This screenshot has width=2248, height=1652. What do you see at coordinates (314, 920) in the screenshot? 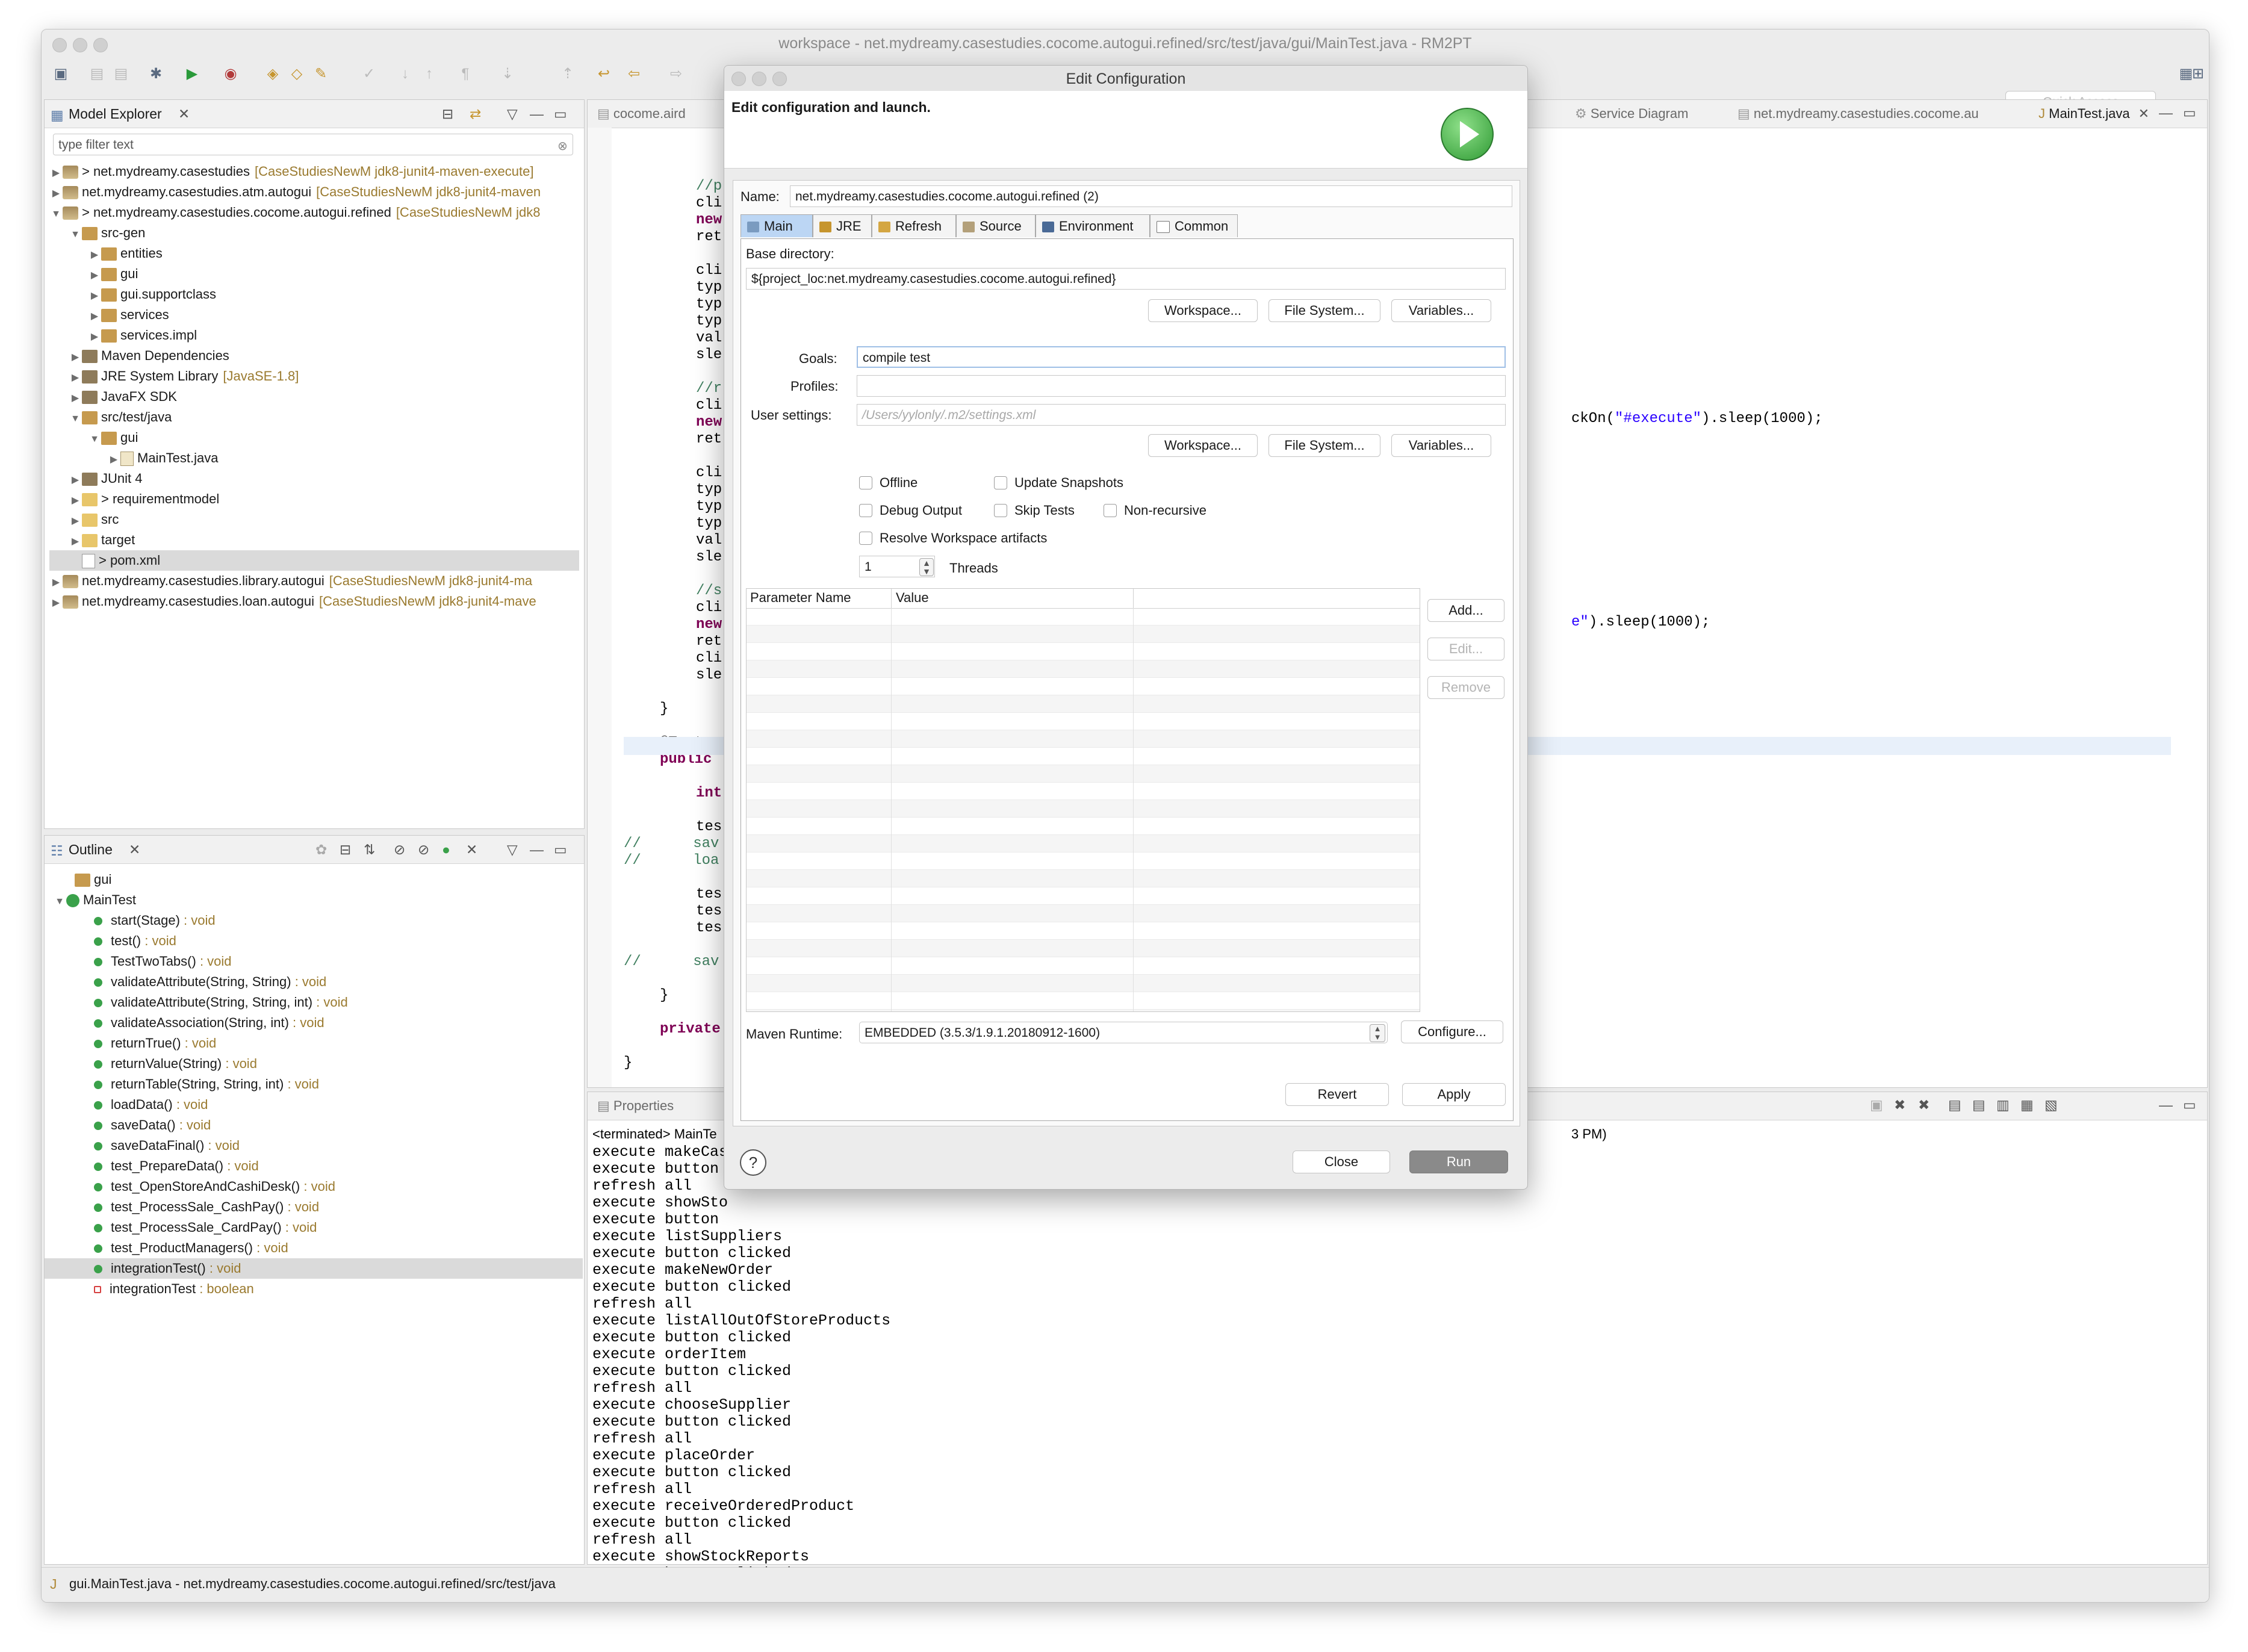
I see `outline-member: start(Stage) : void` at bounding box center [314, 920].